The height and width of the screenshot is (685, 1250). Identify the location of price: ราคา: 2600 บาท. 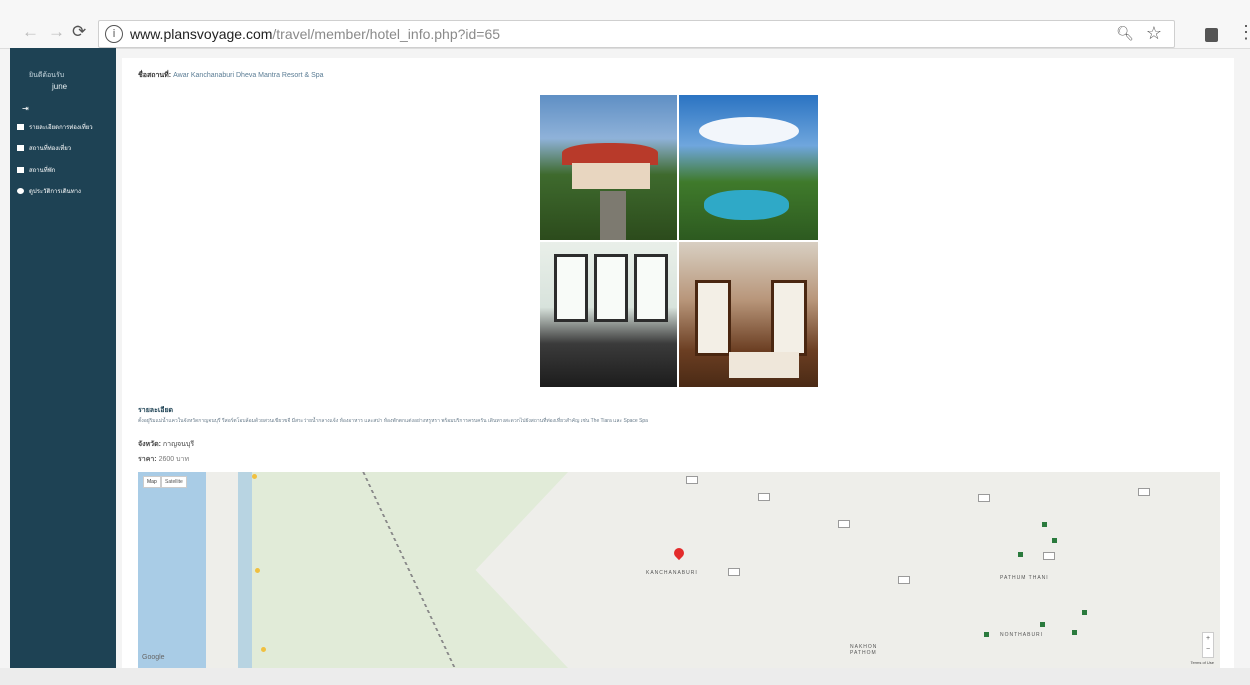
(163, 459).